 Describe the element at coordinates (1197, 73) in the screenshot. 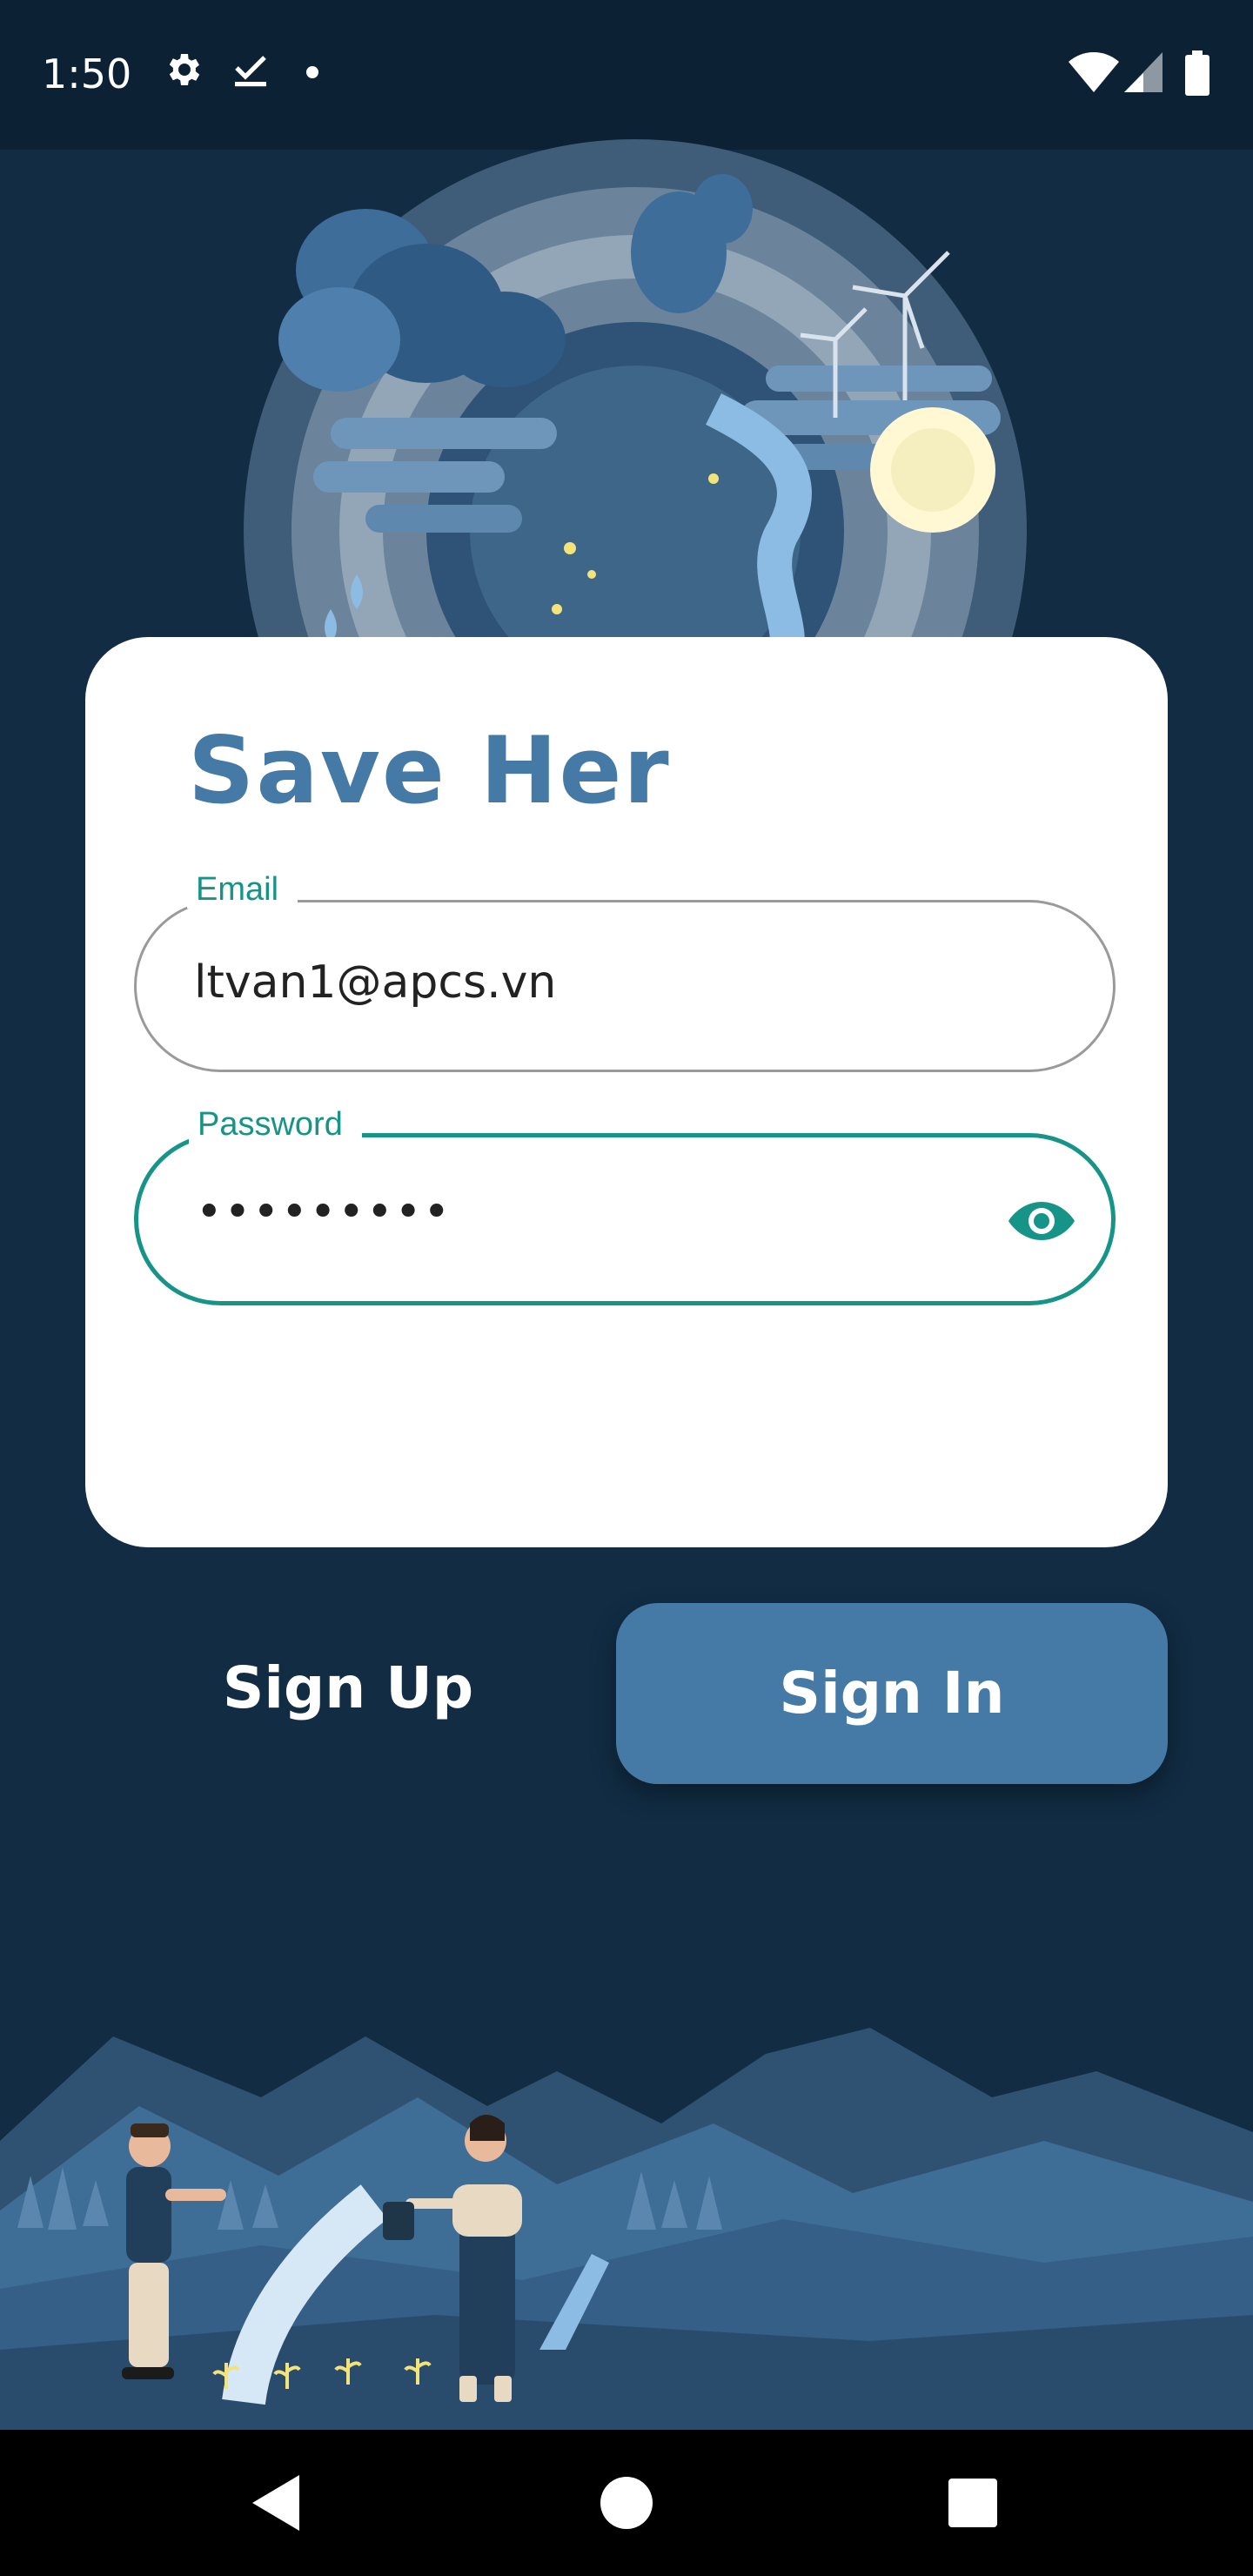

I see `battery-icon` at that location.